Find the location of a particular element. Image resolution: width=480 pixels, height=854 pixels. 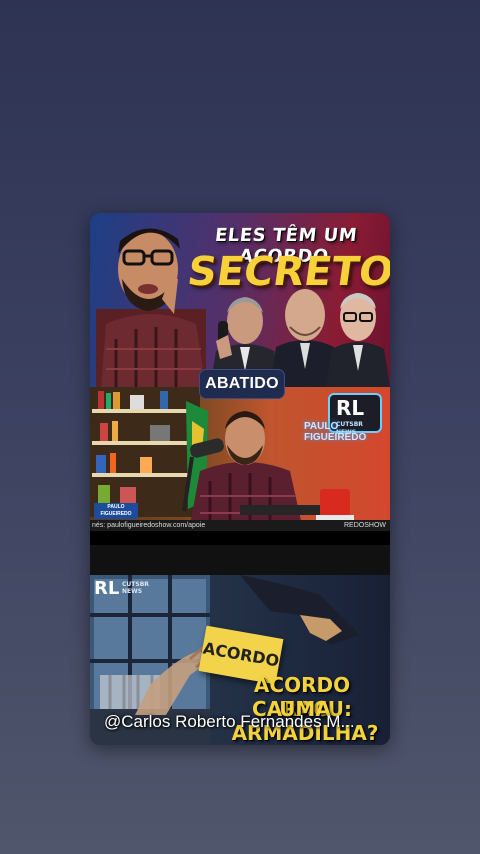

lower-logo-line-2: FIGUEIREDO is located at coordinates (116, 514).